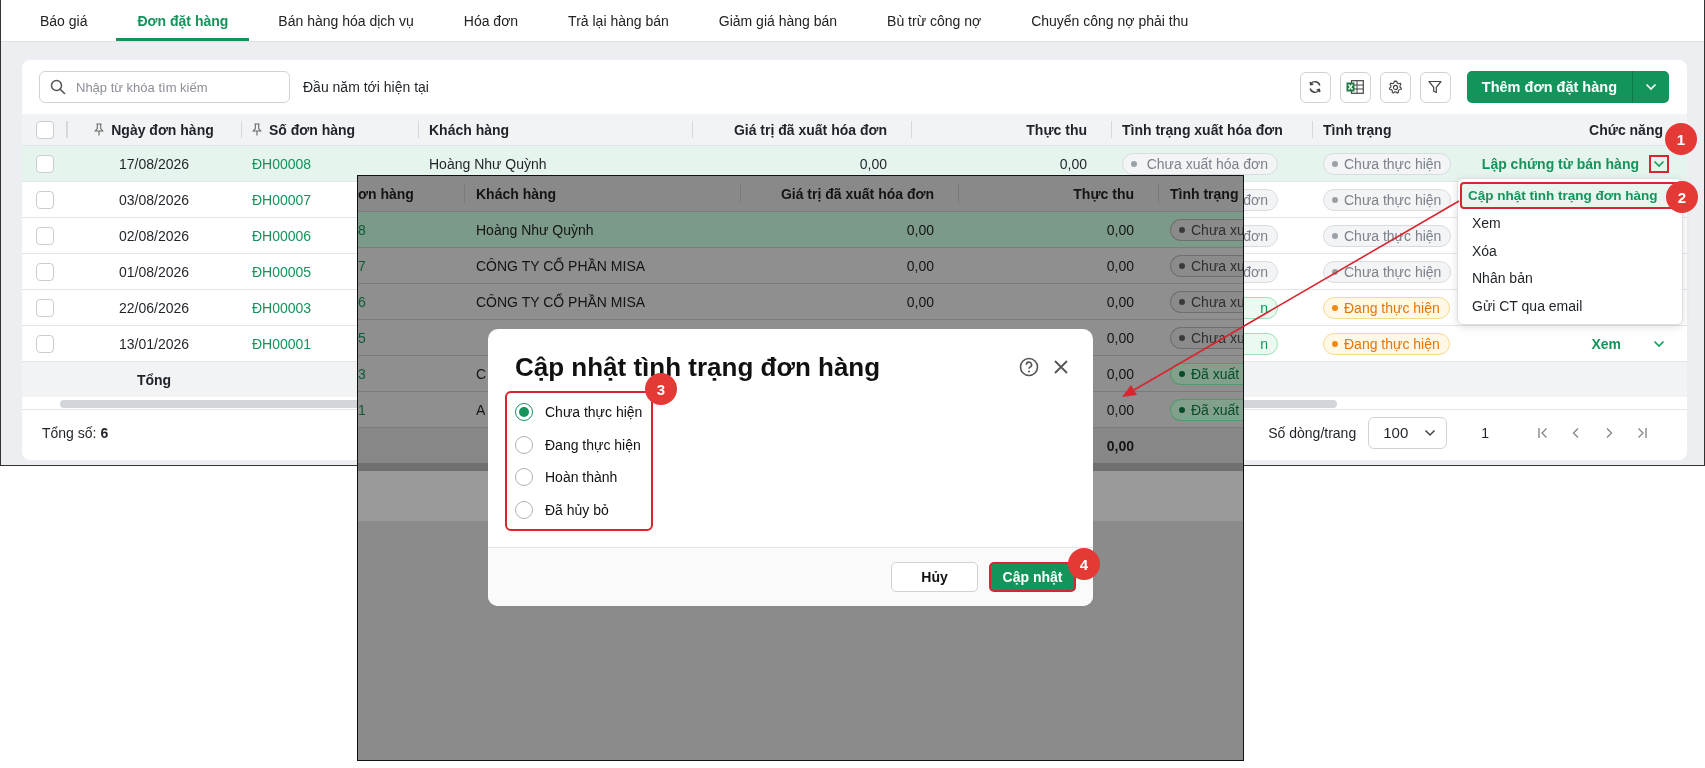 The image size is (1705, 768). What do you see at coordinates (618, 20) in the screenshot?
I see `tab: Trả lại hàng bán` at bounding box center [618, 20].